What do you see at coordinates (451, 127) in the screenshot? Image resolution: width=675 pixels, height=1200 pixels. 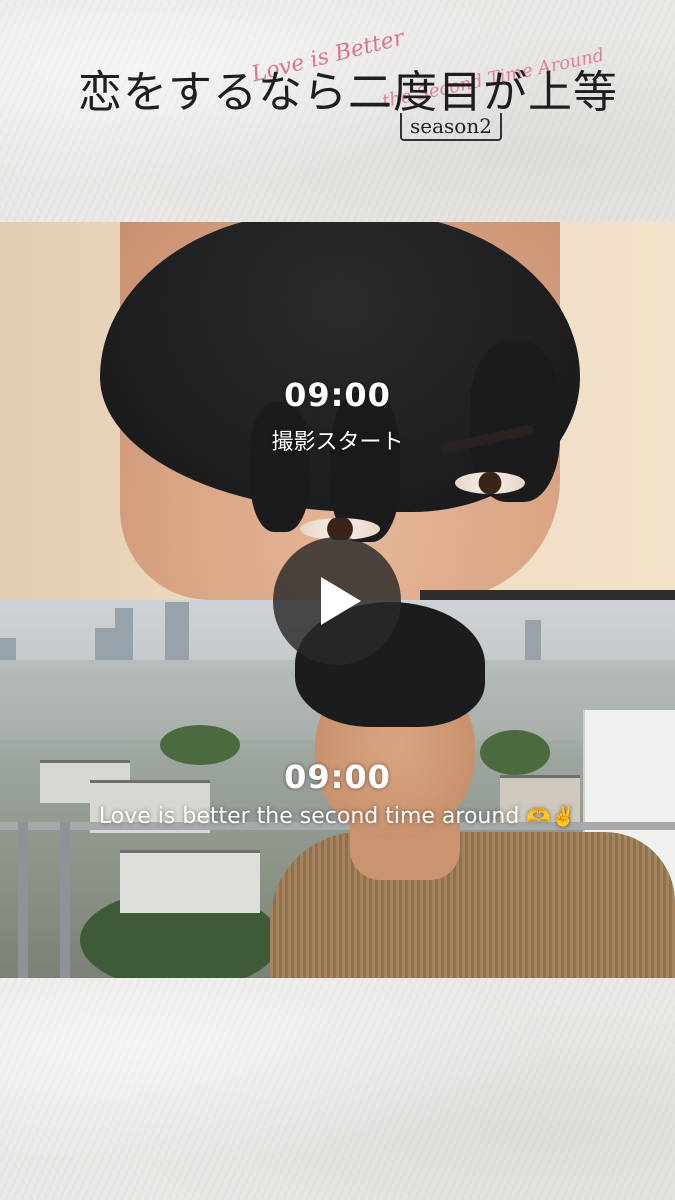 I see `season-badge: season2` at bounding box center [451, 127].